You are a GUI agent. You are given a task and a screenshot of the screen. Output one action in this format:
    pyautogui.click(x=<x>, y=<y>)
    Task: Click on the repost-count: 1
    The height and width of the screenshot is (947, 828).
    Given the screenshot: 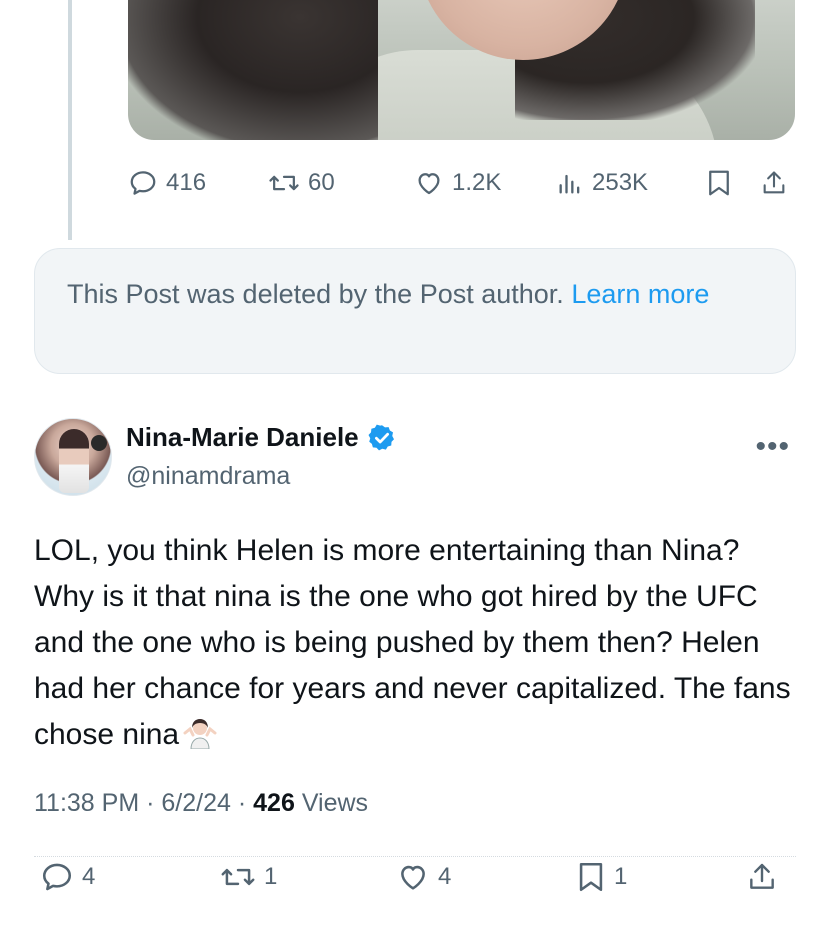 What is the action you would take?
    pyautogui.click(x=271, y=876)
    